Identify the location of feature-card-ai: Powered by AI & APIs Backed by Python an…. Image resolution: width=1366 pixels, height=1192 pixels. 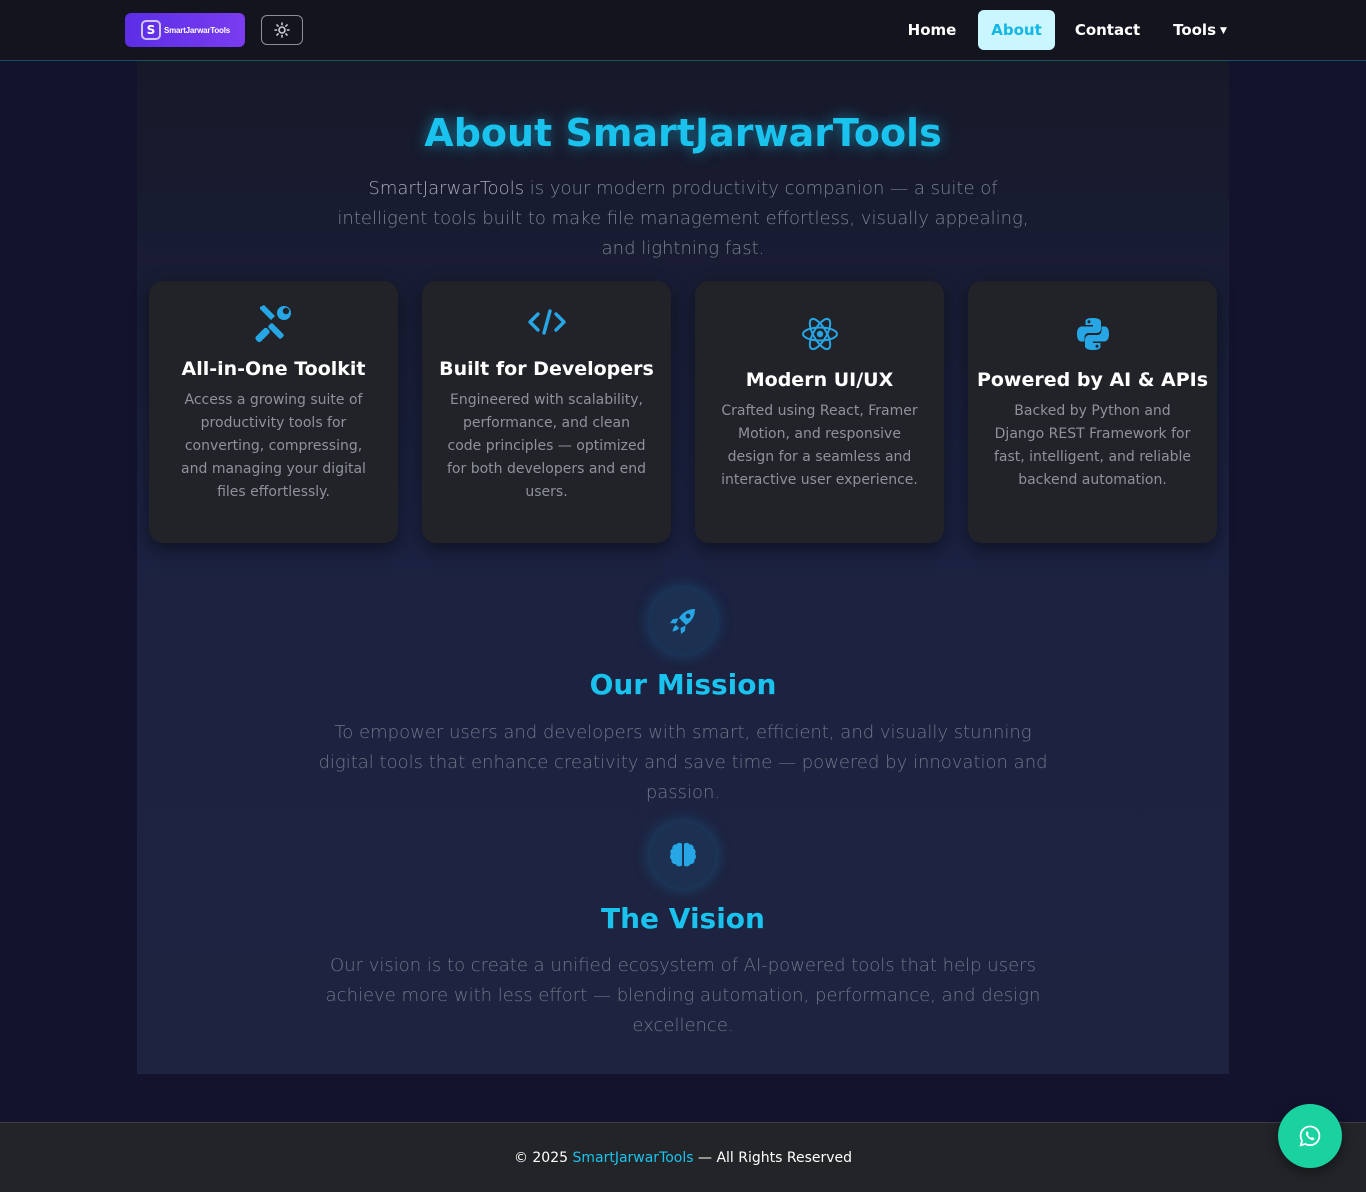
(1092, 412).